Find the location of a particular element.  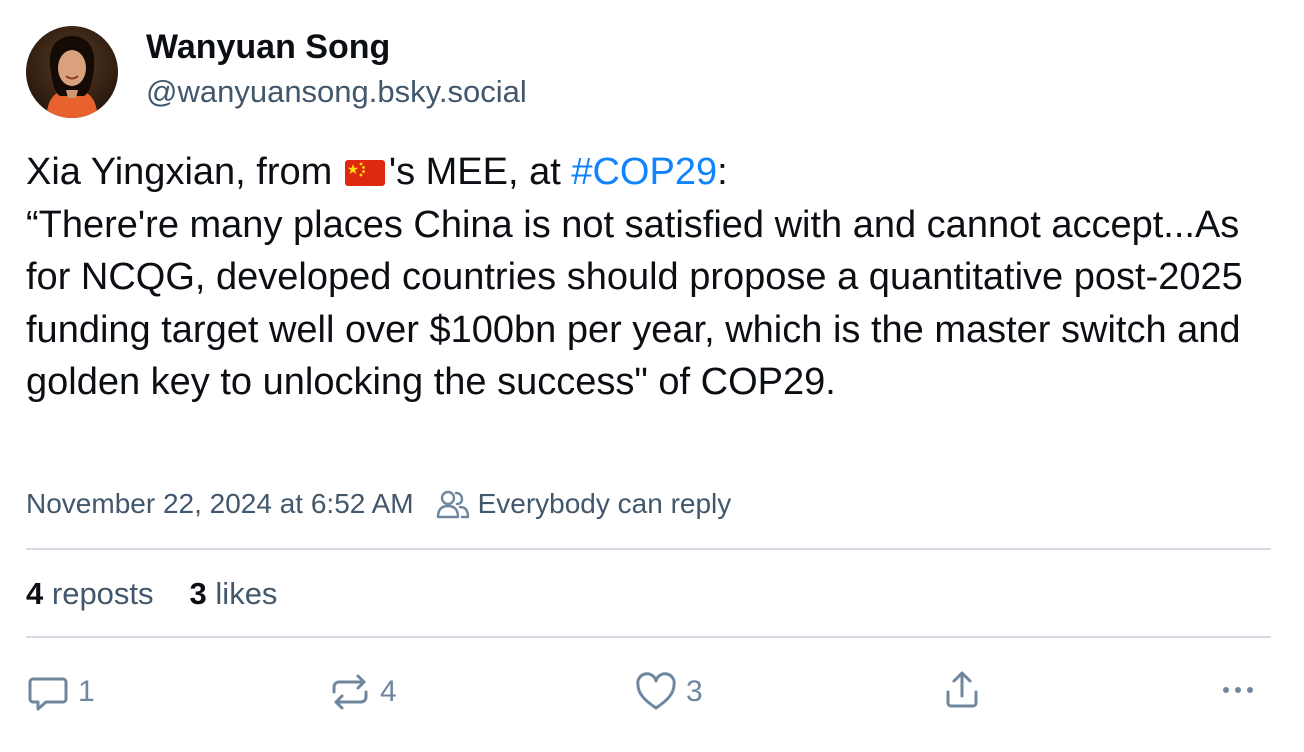

like-button: 3 is located at coordinates (668, 692).